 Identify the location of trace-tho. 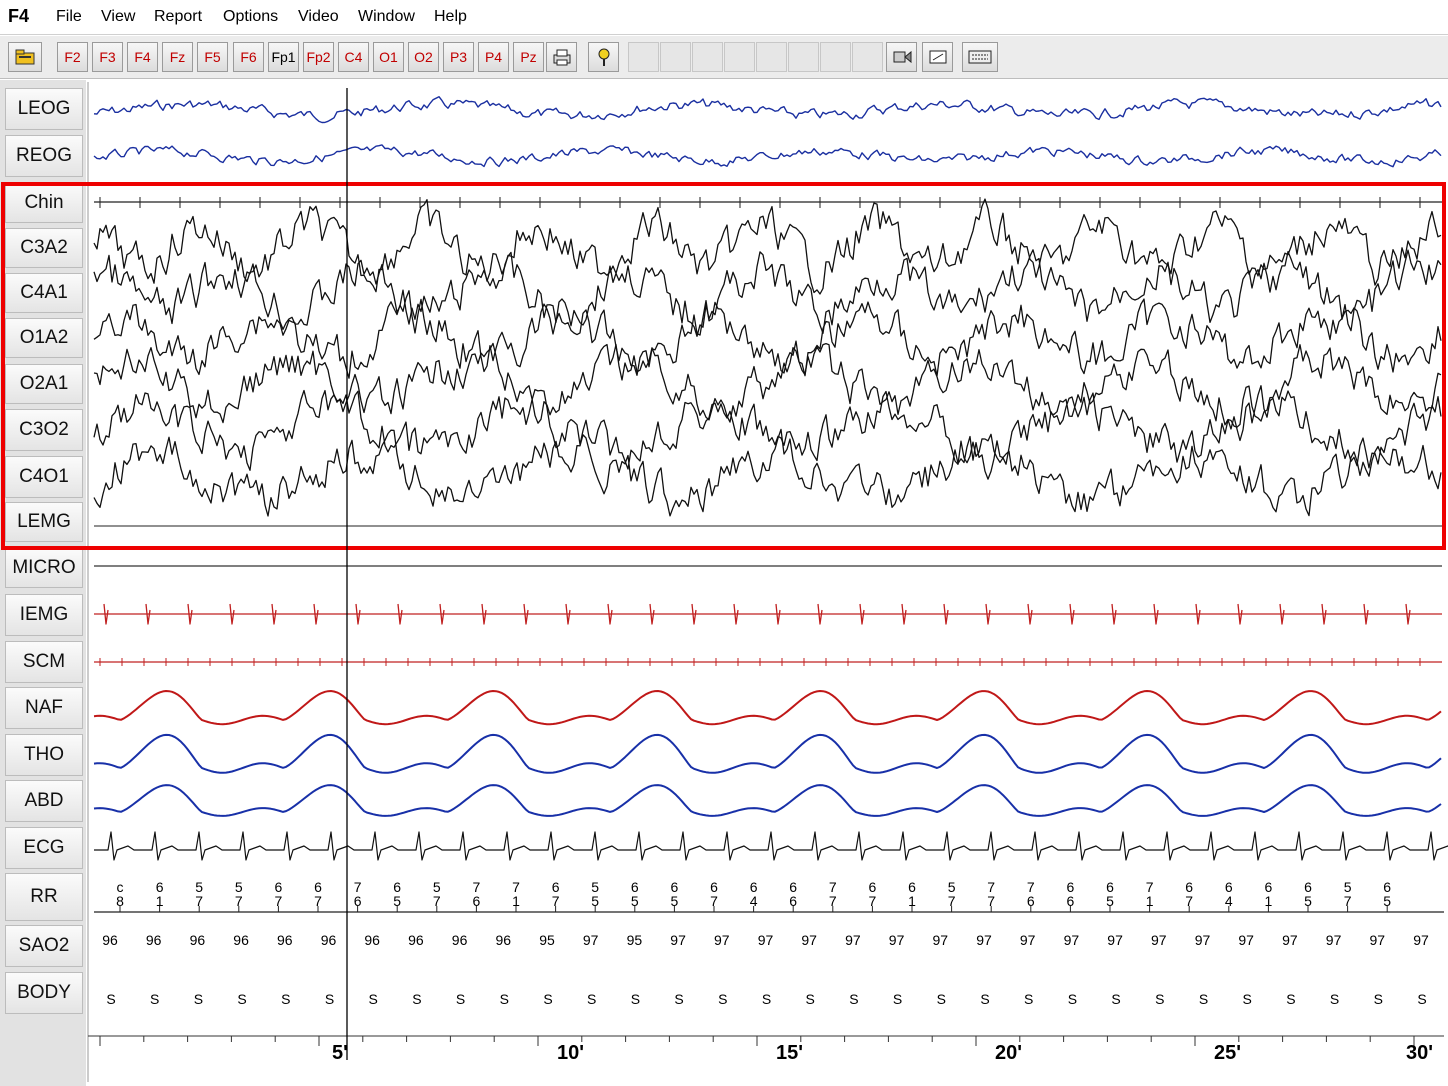
(767, 753).